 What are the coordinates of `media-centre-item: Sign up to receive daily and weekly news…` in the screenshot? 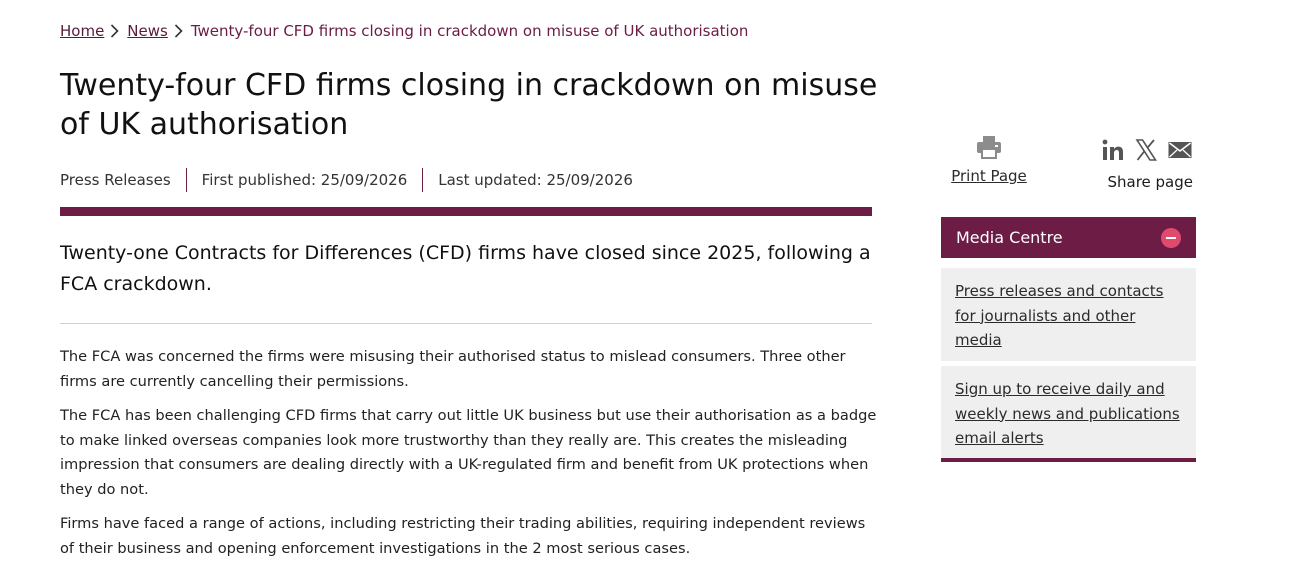 It's located at (1068, 412).